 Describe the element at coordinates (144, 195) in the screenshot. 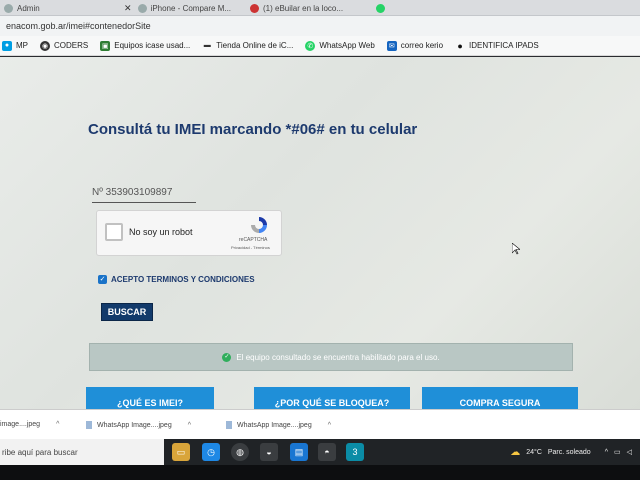

I see `imei-input: Nº 353903109897` at that location.